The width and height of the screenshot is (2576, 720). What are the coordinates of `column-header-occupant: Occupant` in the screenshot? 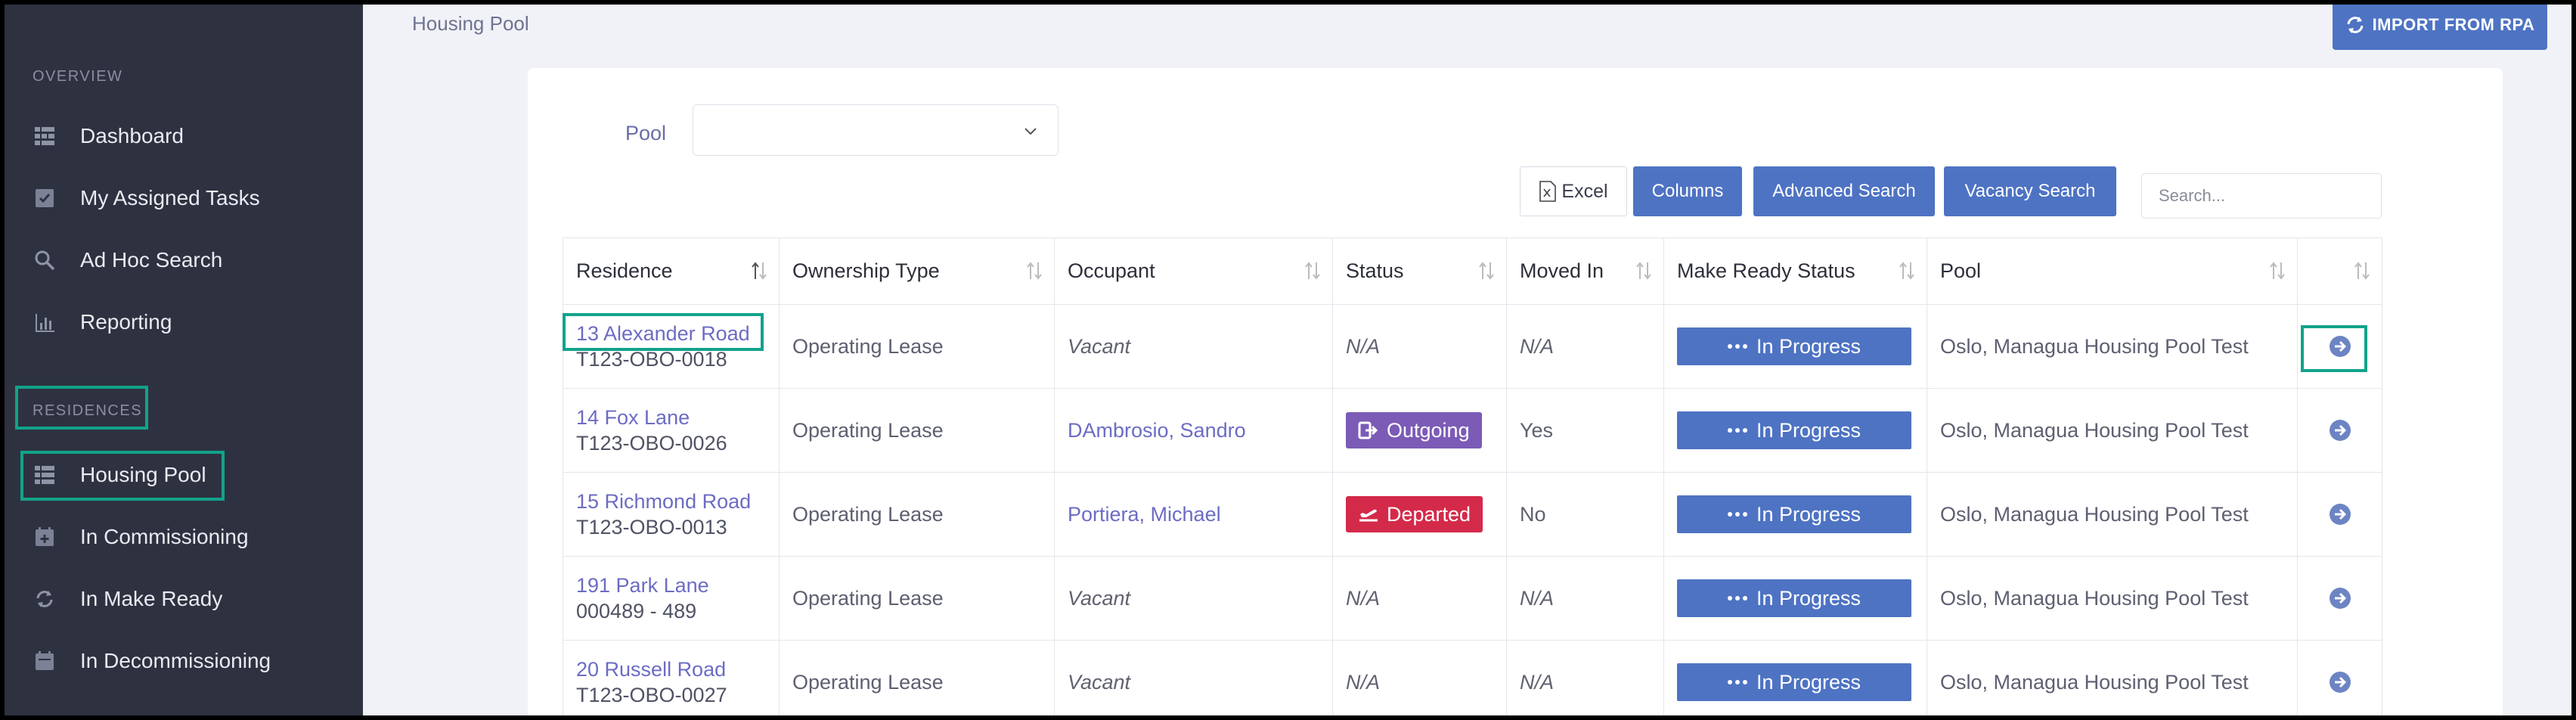 It's located at (1193, 271).